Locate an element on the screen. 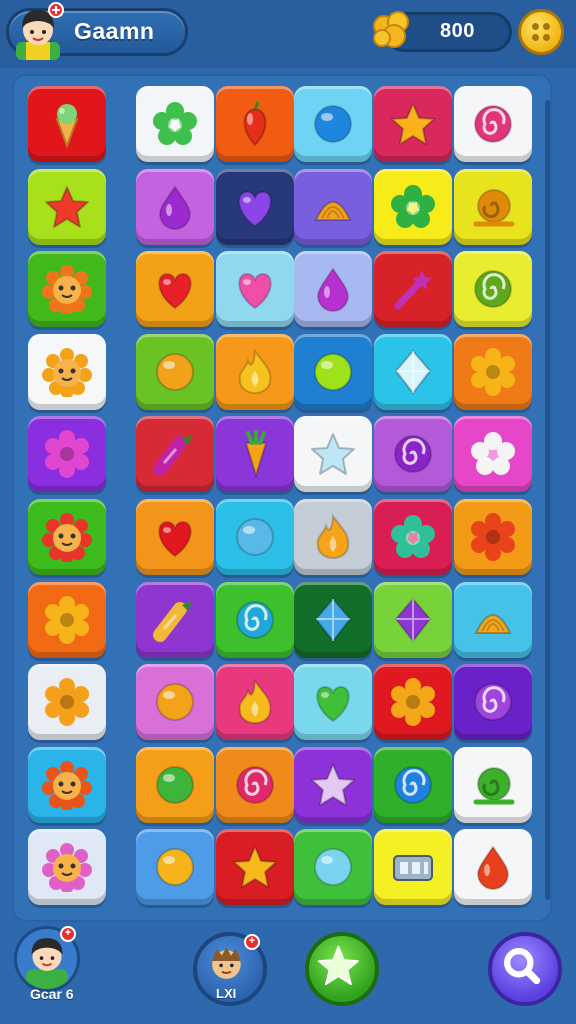 The height and width of the screenshot is (1024, 576). menu-button is located at coordinates (541, 32).